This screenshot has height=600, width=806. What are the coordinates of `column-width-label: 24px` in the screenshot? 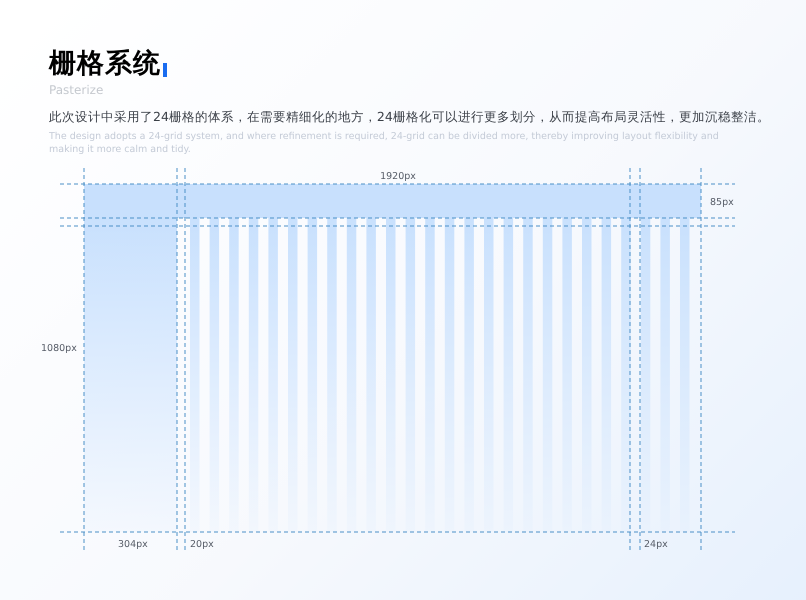 It's located at (656, 544).